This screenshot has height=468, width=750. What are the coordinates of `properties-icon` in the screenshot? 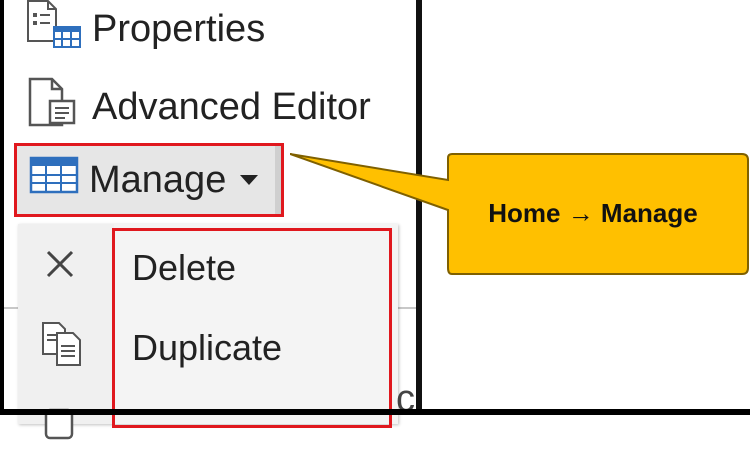 It's located at (55, 29).